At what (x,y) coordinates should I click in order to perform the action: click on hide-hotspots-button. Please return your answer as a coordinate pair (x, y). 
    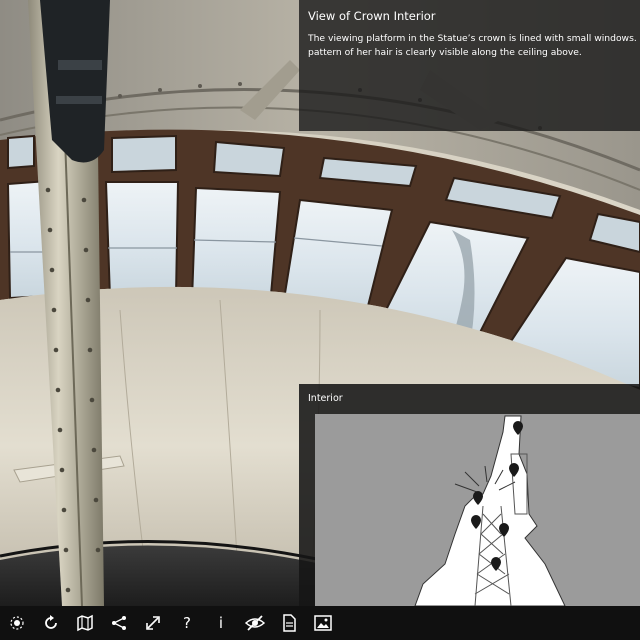
    Looking at the image, I should click on (255, 623).